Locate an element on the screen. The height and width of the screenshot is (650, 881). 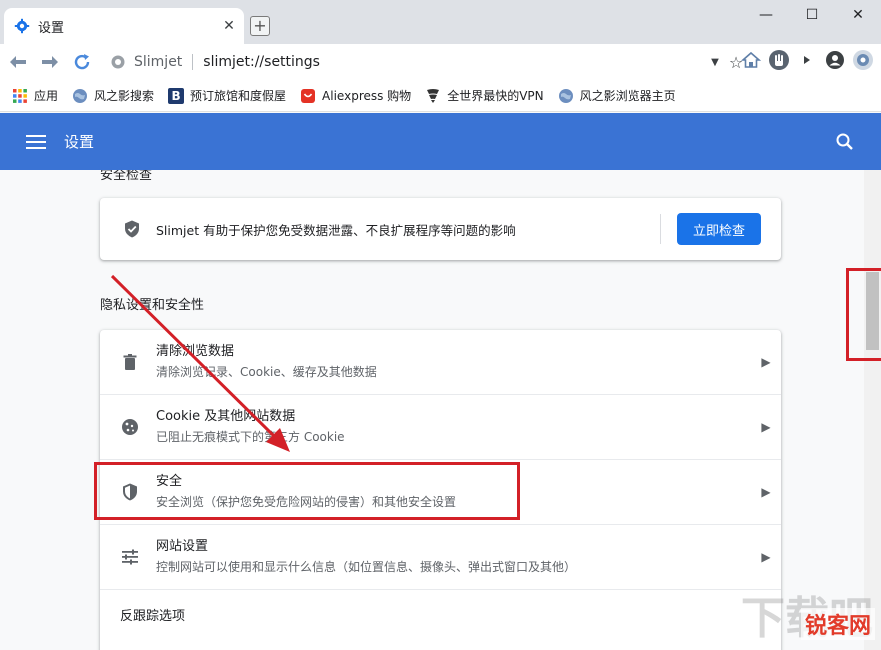
account-icon is located at coordinates (835, 60).